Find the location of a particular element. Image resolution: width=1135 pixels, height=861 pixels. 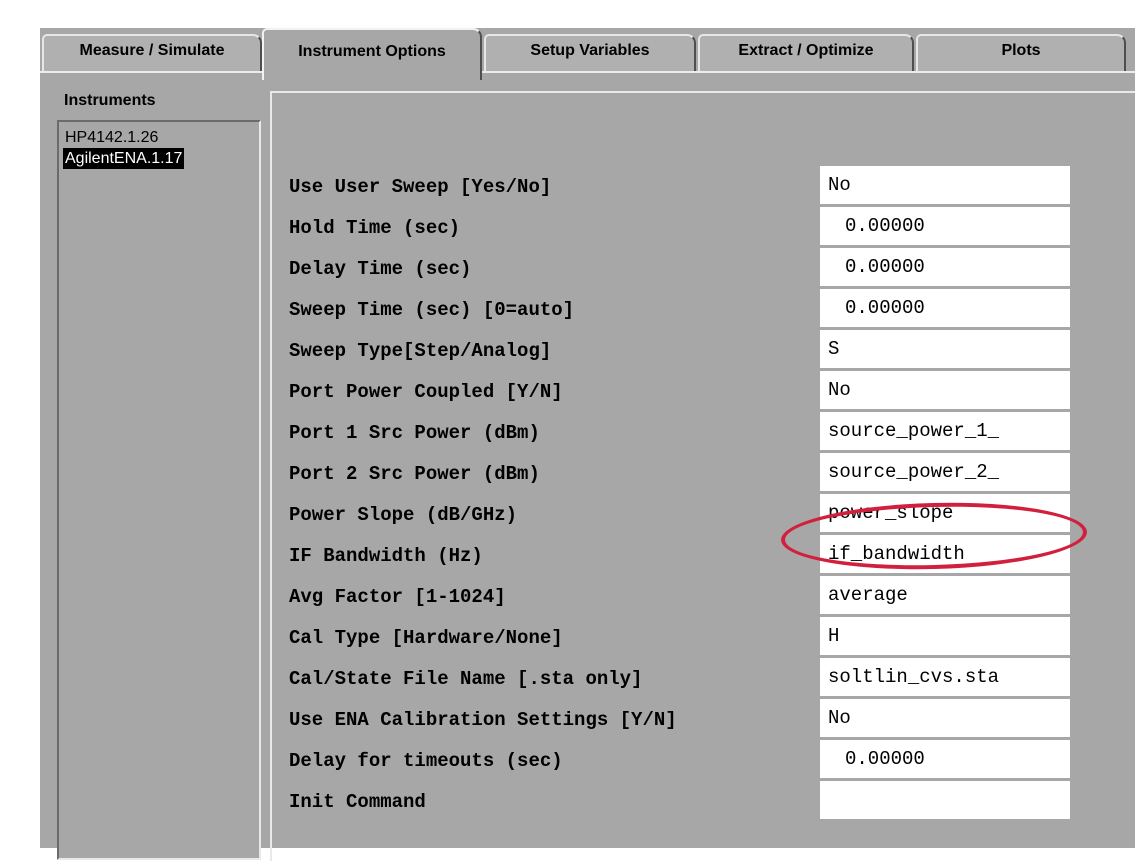

option-row: Use ENA Calibration Settings [Y/N] No is located at coordinates (702, 719).